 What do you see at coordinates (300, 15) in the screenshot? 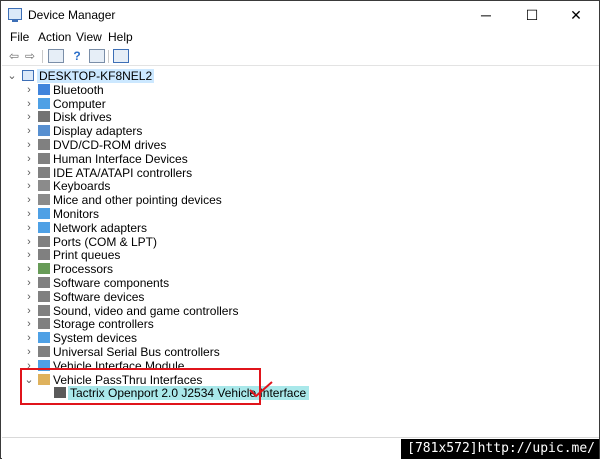
I see `title-bar: Device Manager ─ ☐ ✕` at bounding box center [300, 15].